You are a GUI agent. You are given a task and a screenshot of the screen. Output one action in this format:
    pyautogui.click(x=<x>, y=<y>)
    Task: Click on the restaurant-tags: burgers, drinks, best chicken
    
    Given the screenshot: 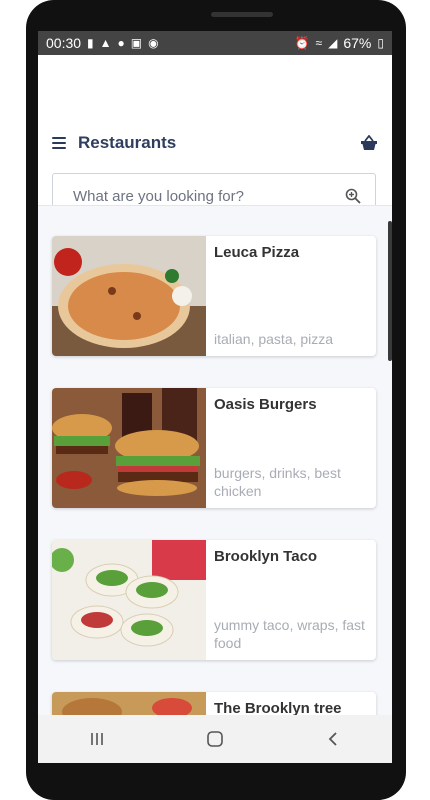 What is the action you would take?
    pyautogui.click(x=277, y=482)
    